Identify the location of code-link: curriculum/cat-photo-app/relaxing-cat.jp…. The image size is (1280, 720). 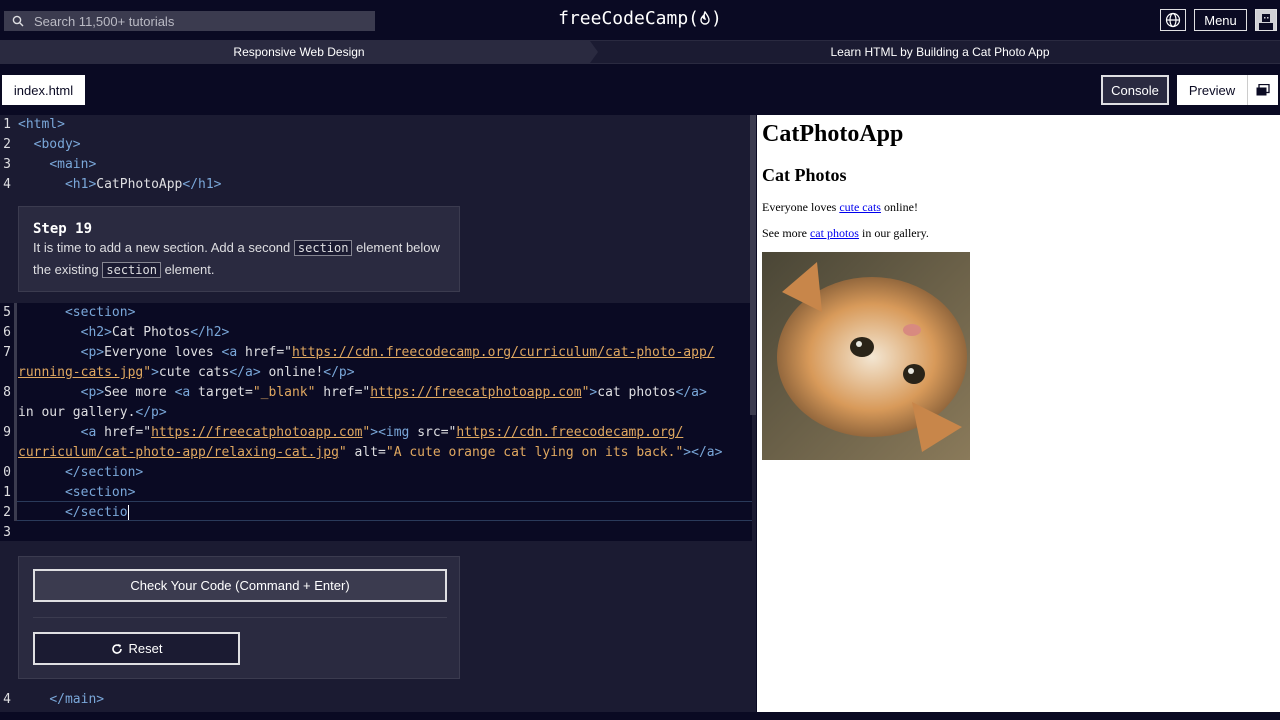
(178, 452).